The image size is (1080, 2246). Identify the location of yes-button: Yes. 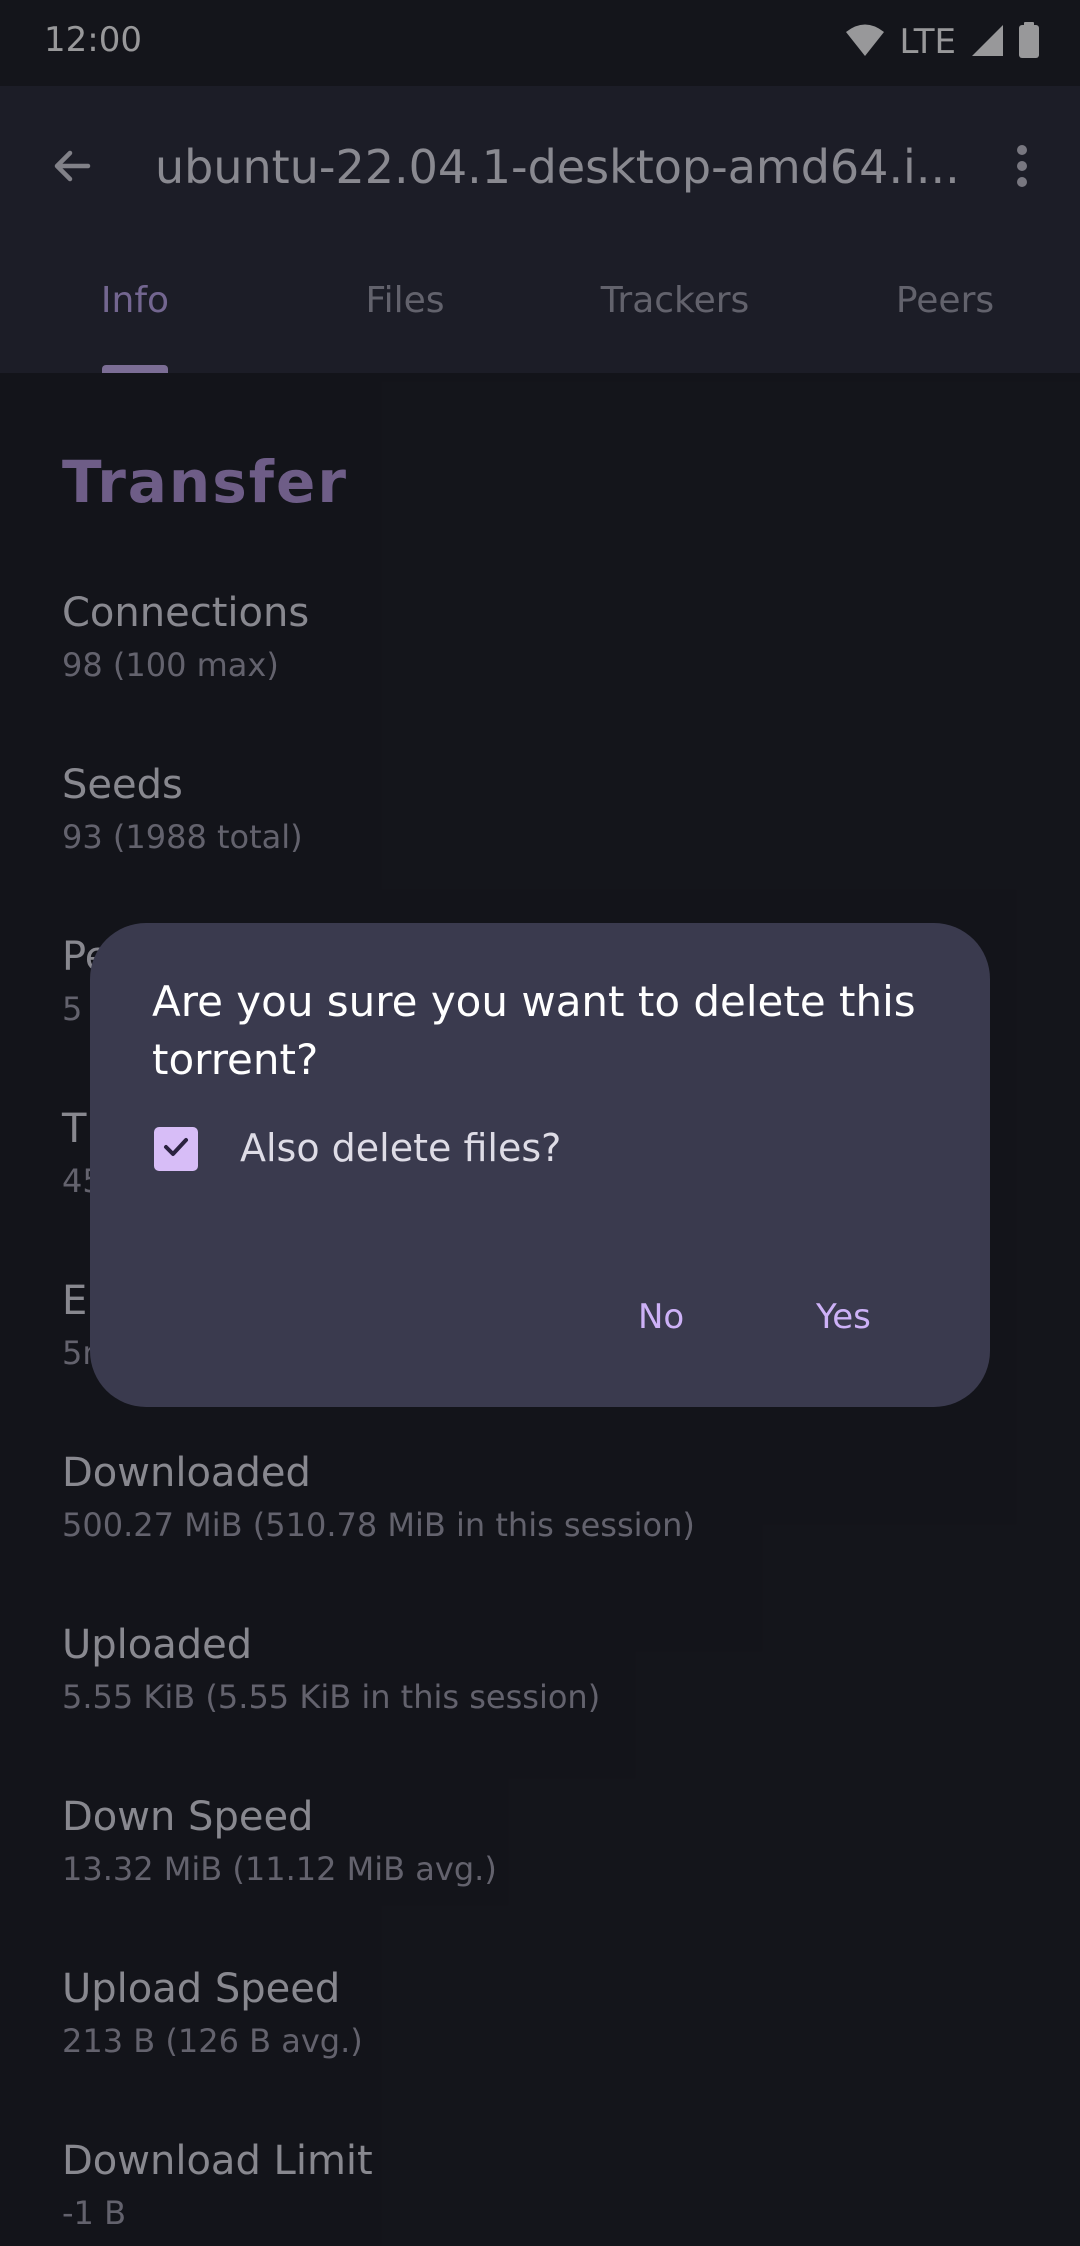
(843, 1317).